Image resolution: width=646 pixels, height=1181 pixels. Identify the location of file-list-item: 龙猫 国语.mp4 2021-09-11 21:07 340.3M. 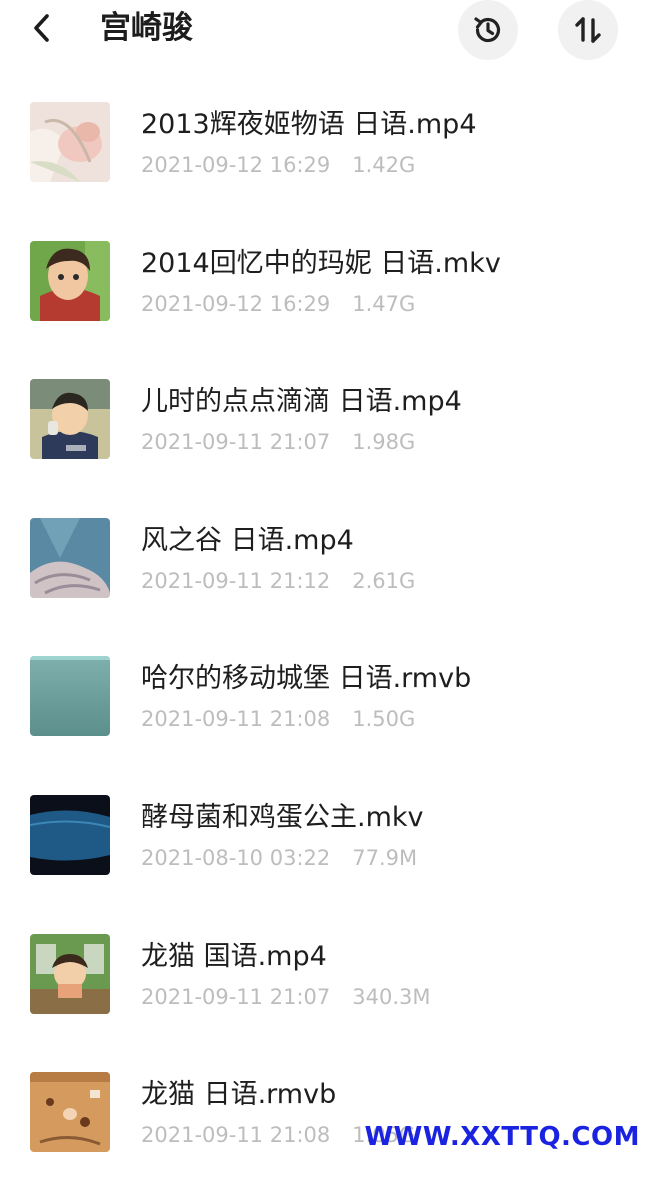
(323, 973).